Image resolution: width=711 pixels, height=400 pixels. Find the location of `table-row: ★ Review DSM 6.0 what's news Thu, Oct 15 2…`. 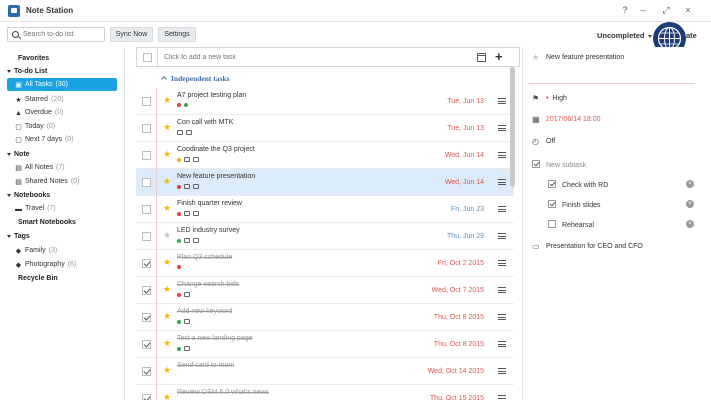

table-row: ★ Review DSM 6.0 what's news Thu, Oct 15 2… is located at coordinates (325, 392).